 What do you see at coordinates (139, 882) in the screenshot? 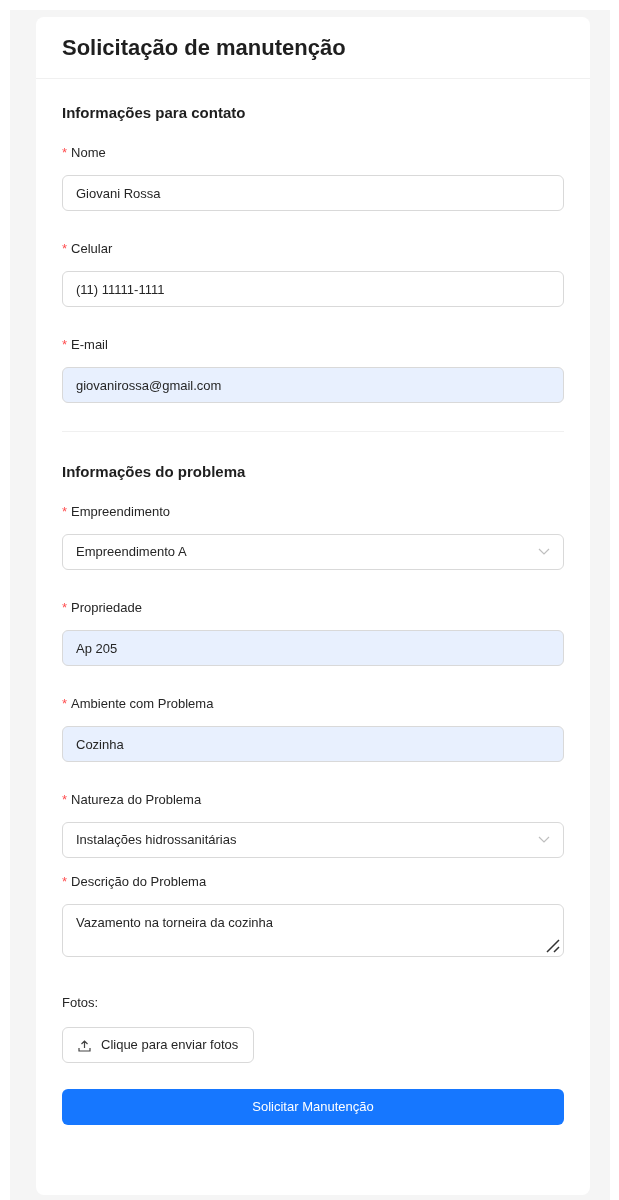
I see `field-label: Descrição do Problema` at bounding box center [139, 882].